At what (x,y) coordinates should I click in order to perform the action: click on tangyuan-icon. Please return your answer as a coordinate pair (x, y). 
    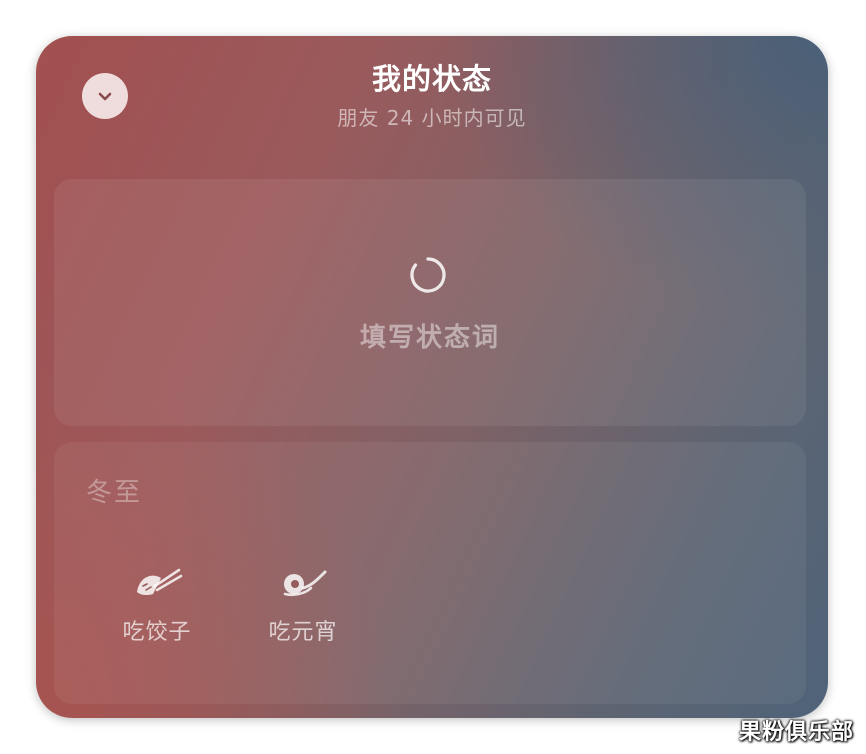
    Looking at the image, I should click on (303, 582).